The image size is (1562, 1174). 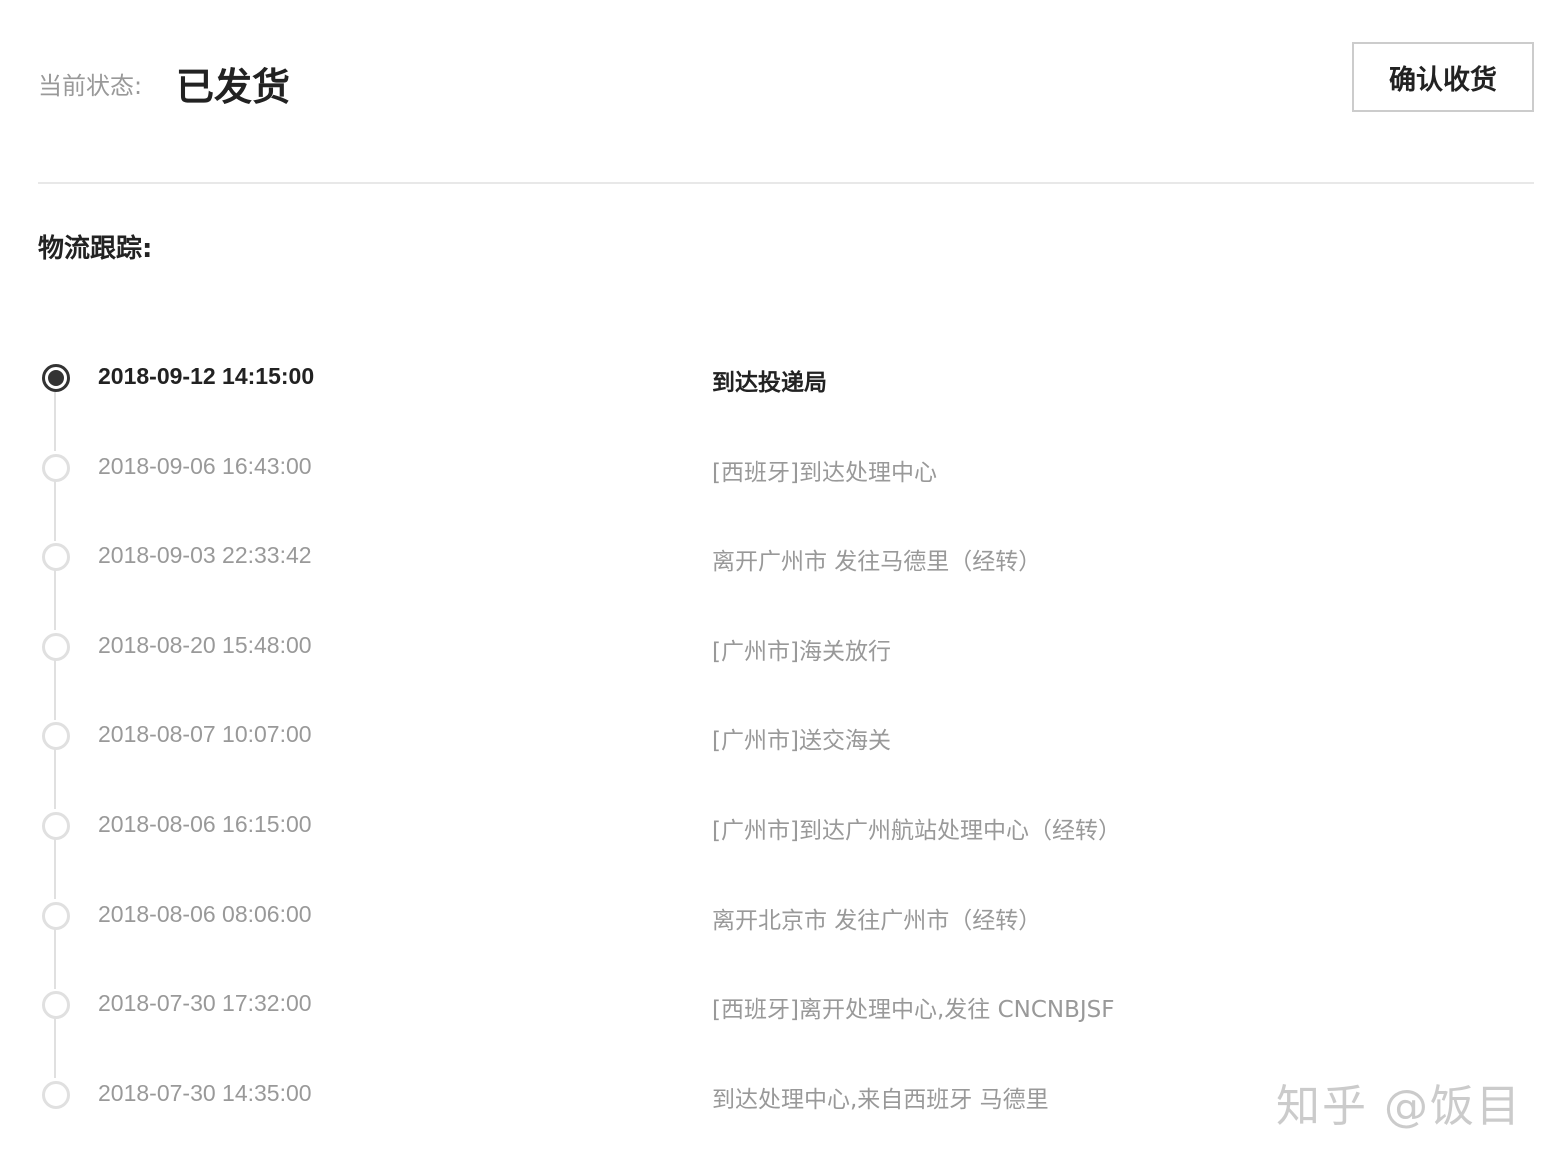 What do you see at coordinates (880, 1099) in the screenshot?
I see `timeline-desc: 到达处理中心,来自西班牙 马德里` at bounding box center [880, 1099].